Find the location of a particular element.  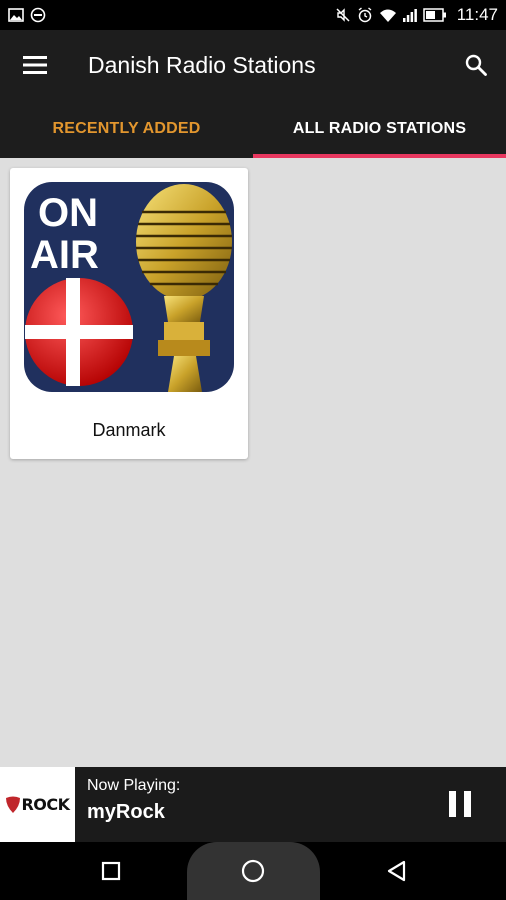

system-nav-bar is located at coordinates (253, 871).